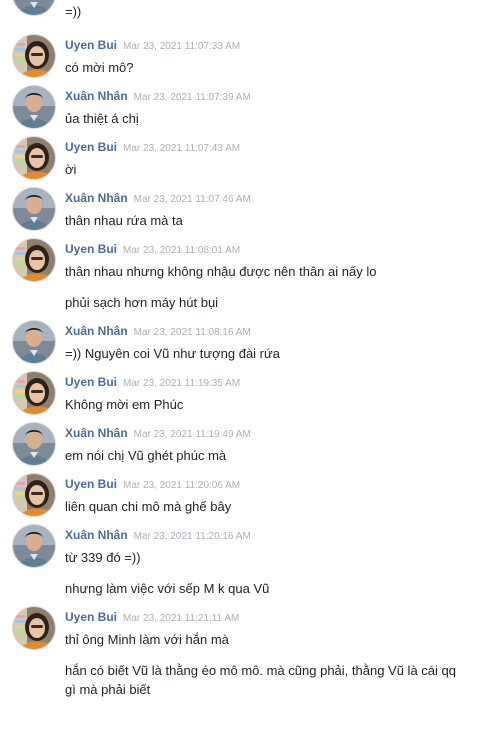 This screenshot has width=488, height=734. I want to click on message-text: thỉ ông Minh làm với hắn mà, so click(147, 639).